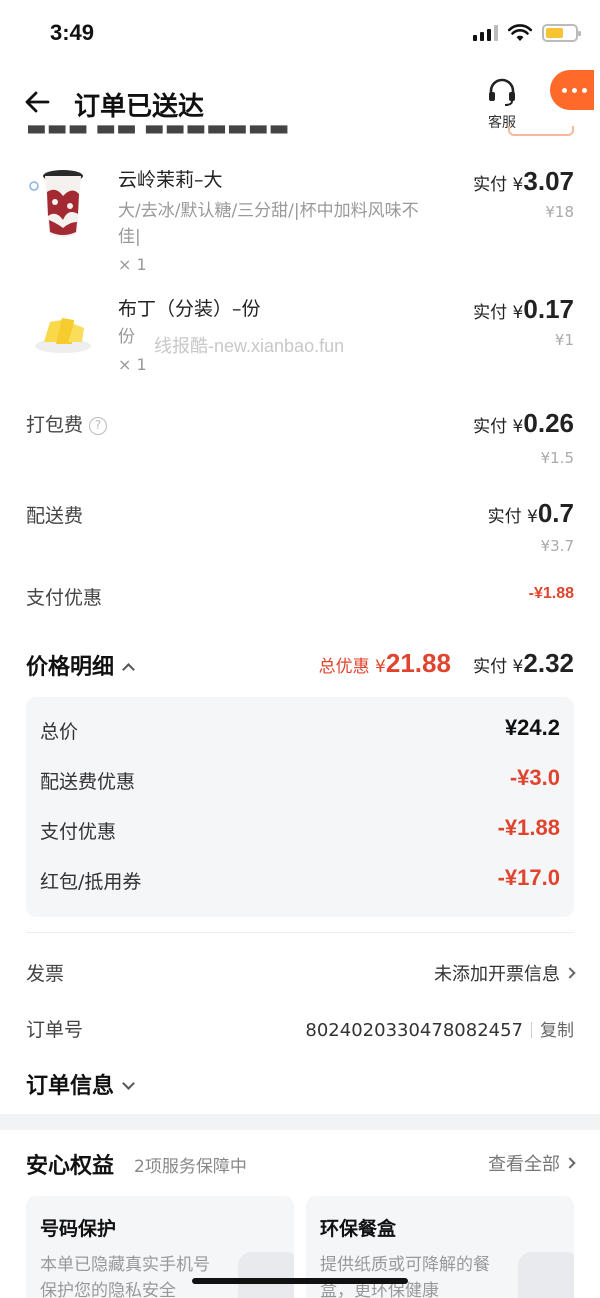 The height and width of the screenshot is (1298, 600). What do you see at coordinates (266, 1275) in the screenshot?
I see `phone-shield-icon` at bounding box center [266, 1275].